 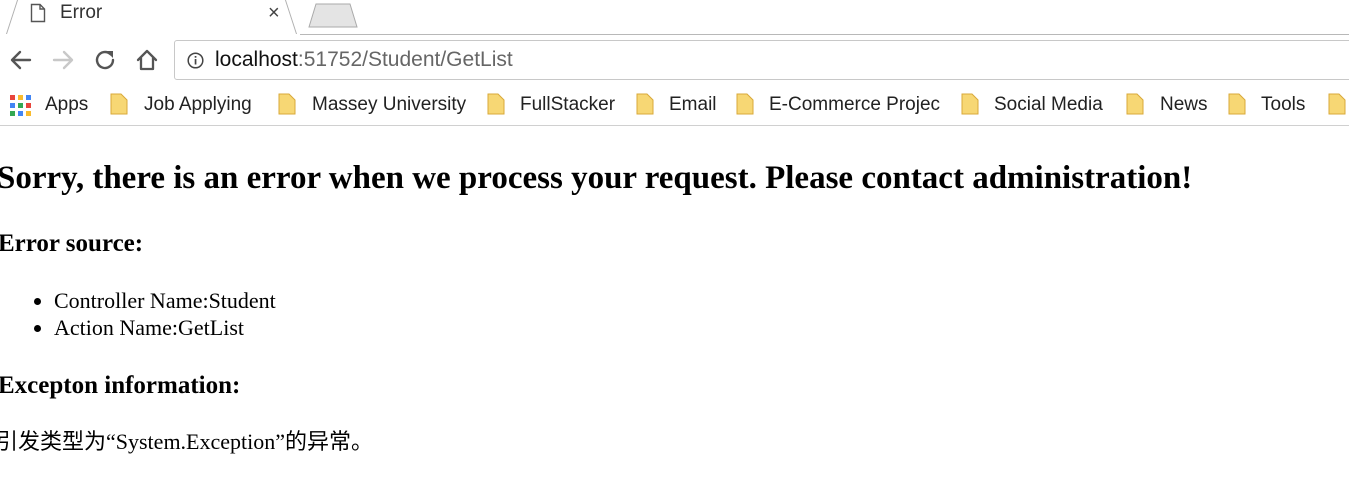 I want to click on bookmark-email: Email, so click(x=683, y=105).